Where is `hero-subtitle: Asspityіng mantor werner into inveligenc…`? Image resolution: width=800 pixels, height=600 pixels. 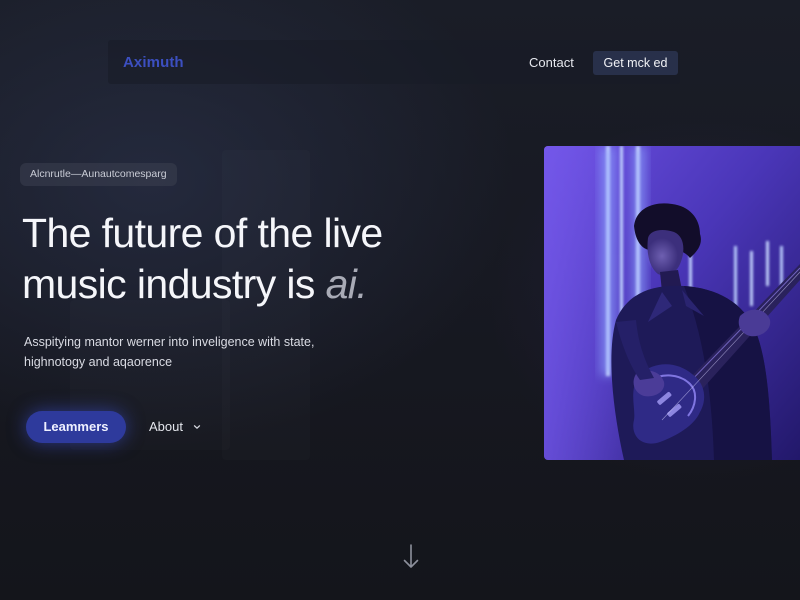
hero-subtitle: Asspityіng mantor werner into inveligenc… is located at coordinates (204, 352).